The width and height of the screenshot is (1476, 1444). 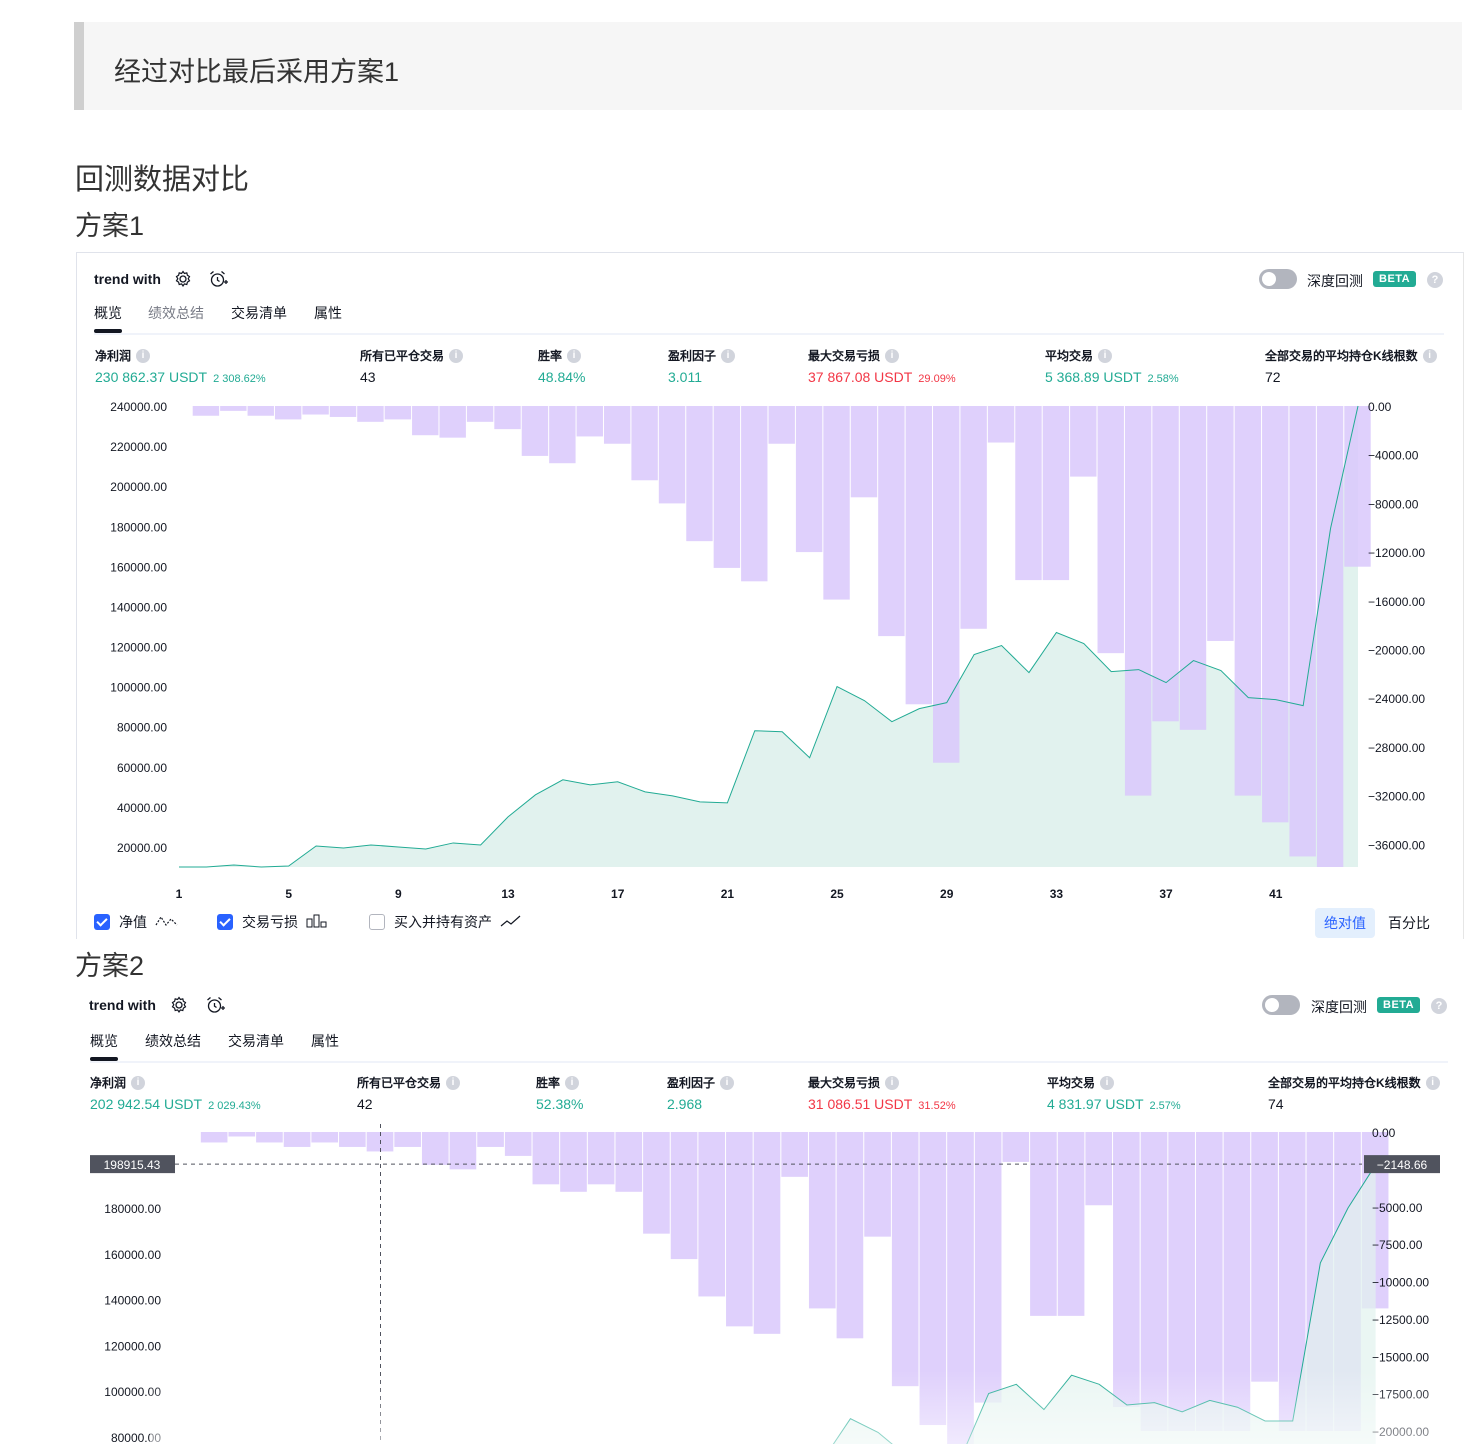 I want to click on absolute-value-toggle: 绝对值, so click(x=1345, y=923).